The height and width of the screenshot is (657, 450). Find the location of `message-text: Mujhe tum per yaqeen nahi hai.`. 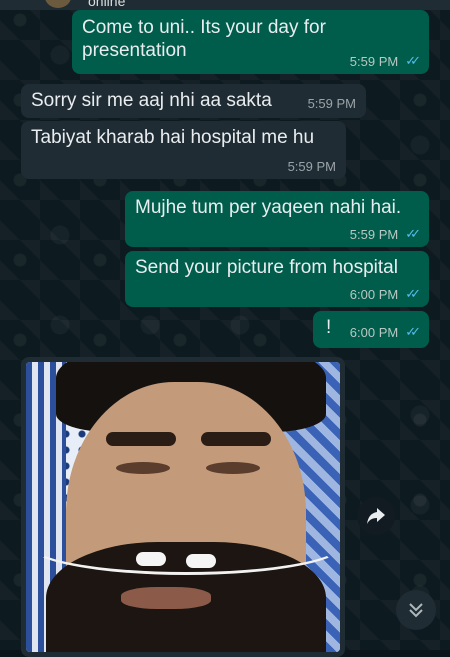

message-text: Mujhe tum per yaqeen nahi hai. is located at coordinates (268, 207).